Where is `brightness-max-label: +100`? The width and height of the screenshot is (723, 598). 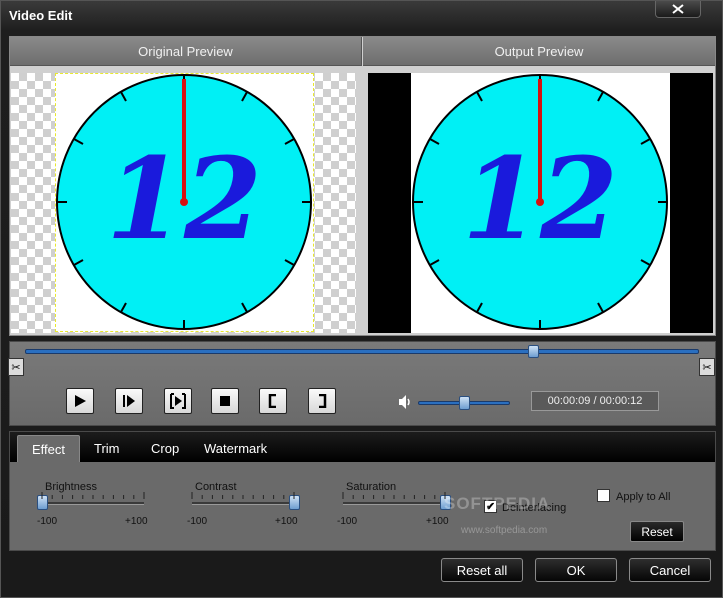
brightness-max-label: +100 is located at coordinates (136, 521).